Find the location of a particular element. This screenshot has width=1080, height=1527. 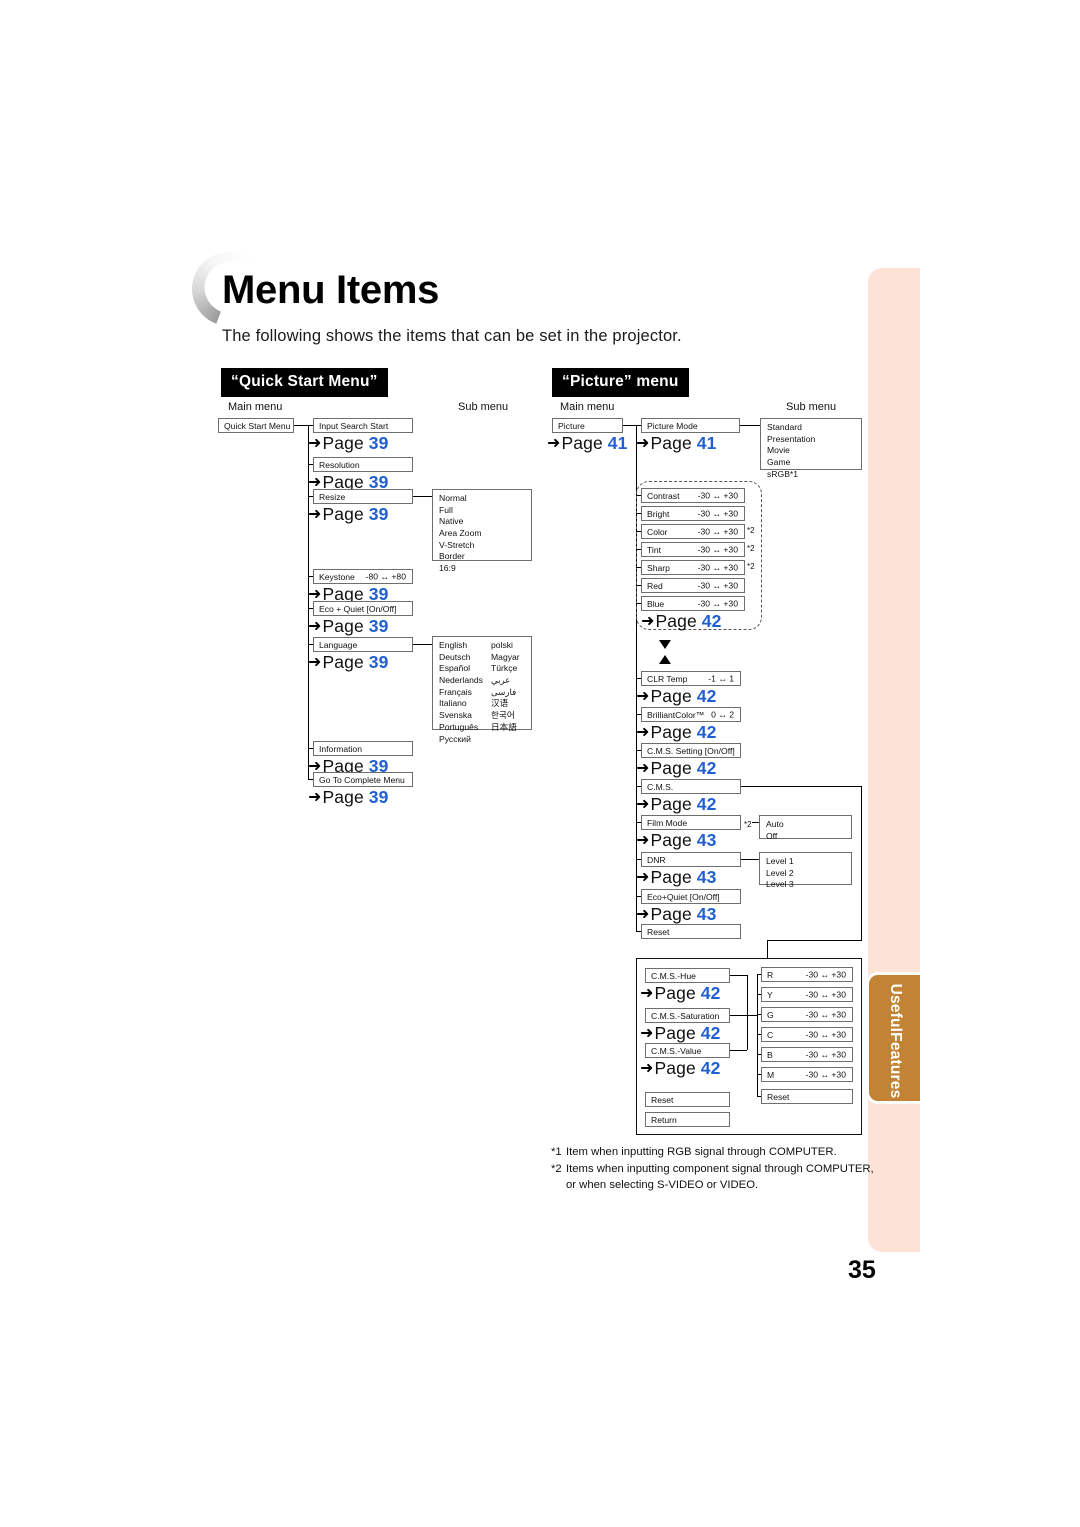

pic-pageref-cms-hue: ➜ Page 42 is located at coordinates (680, 993).